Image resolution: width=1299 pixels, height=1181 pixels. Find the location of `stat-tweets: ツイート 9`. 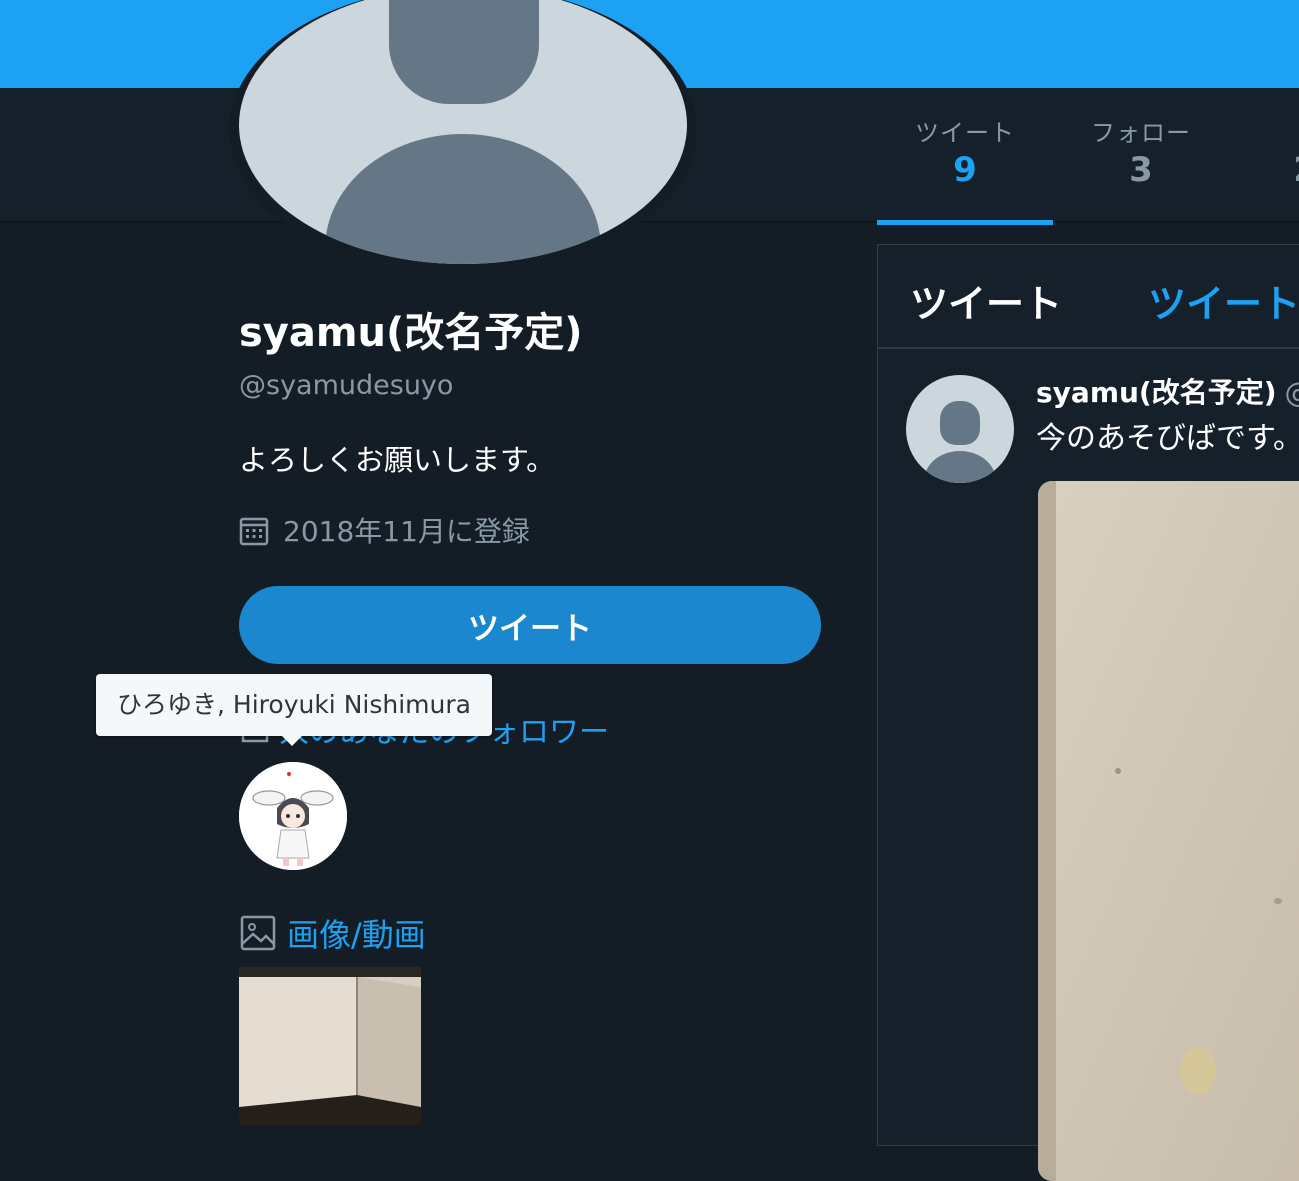

stat-tweets: ツイート 9 is located at coordinates (965, 169).